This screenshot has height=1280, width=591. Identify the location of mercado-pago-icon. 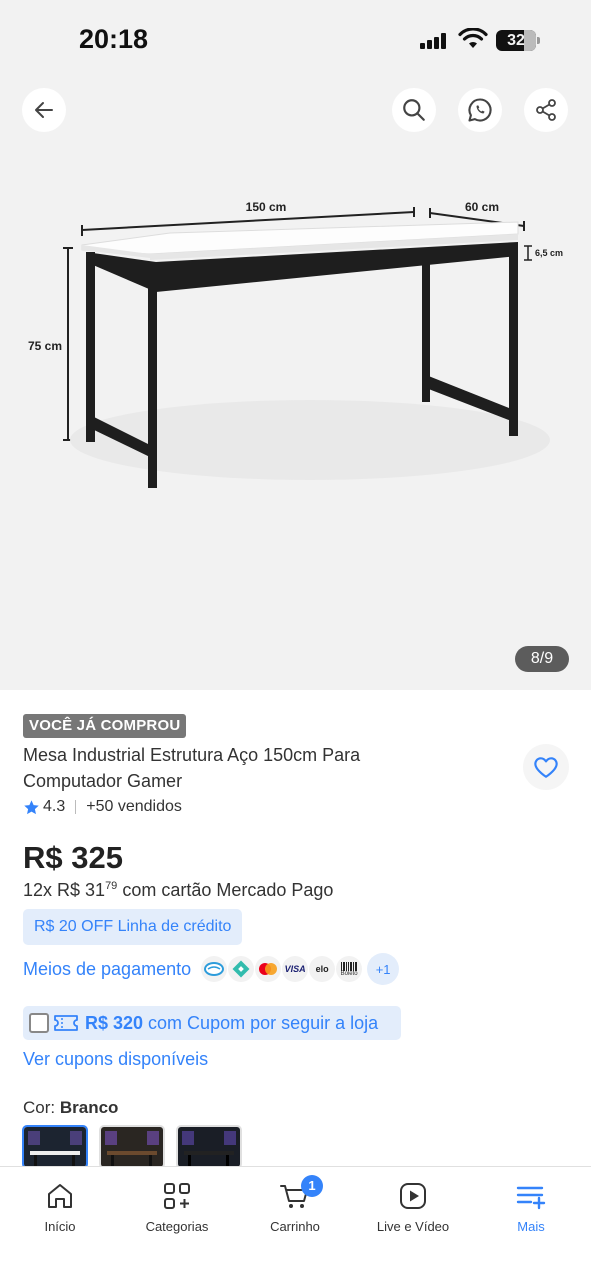
(214, 969).